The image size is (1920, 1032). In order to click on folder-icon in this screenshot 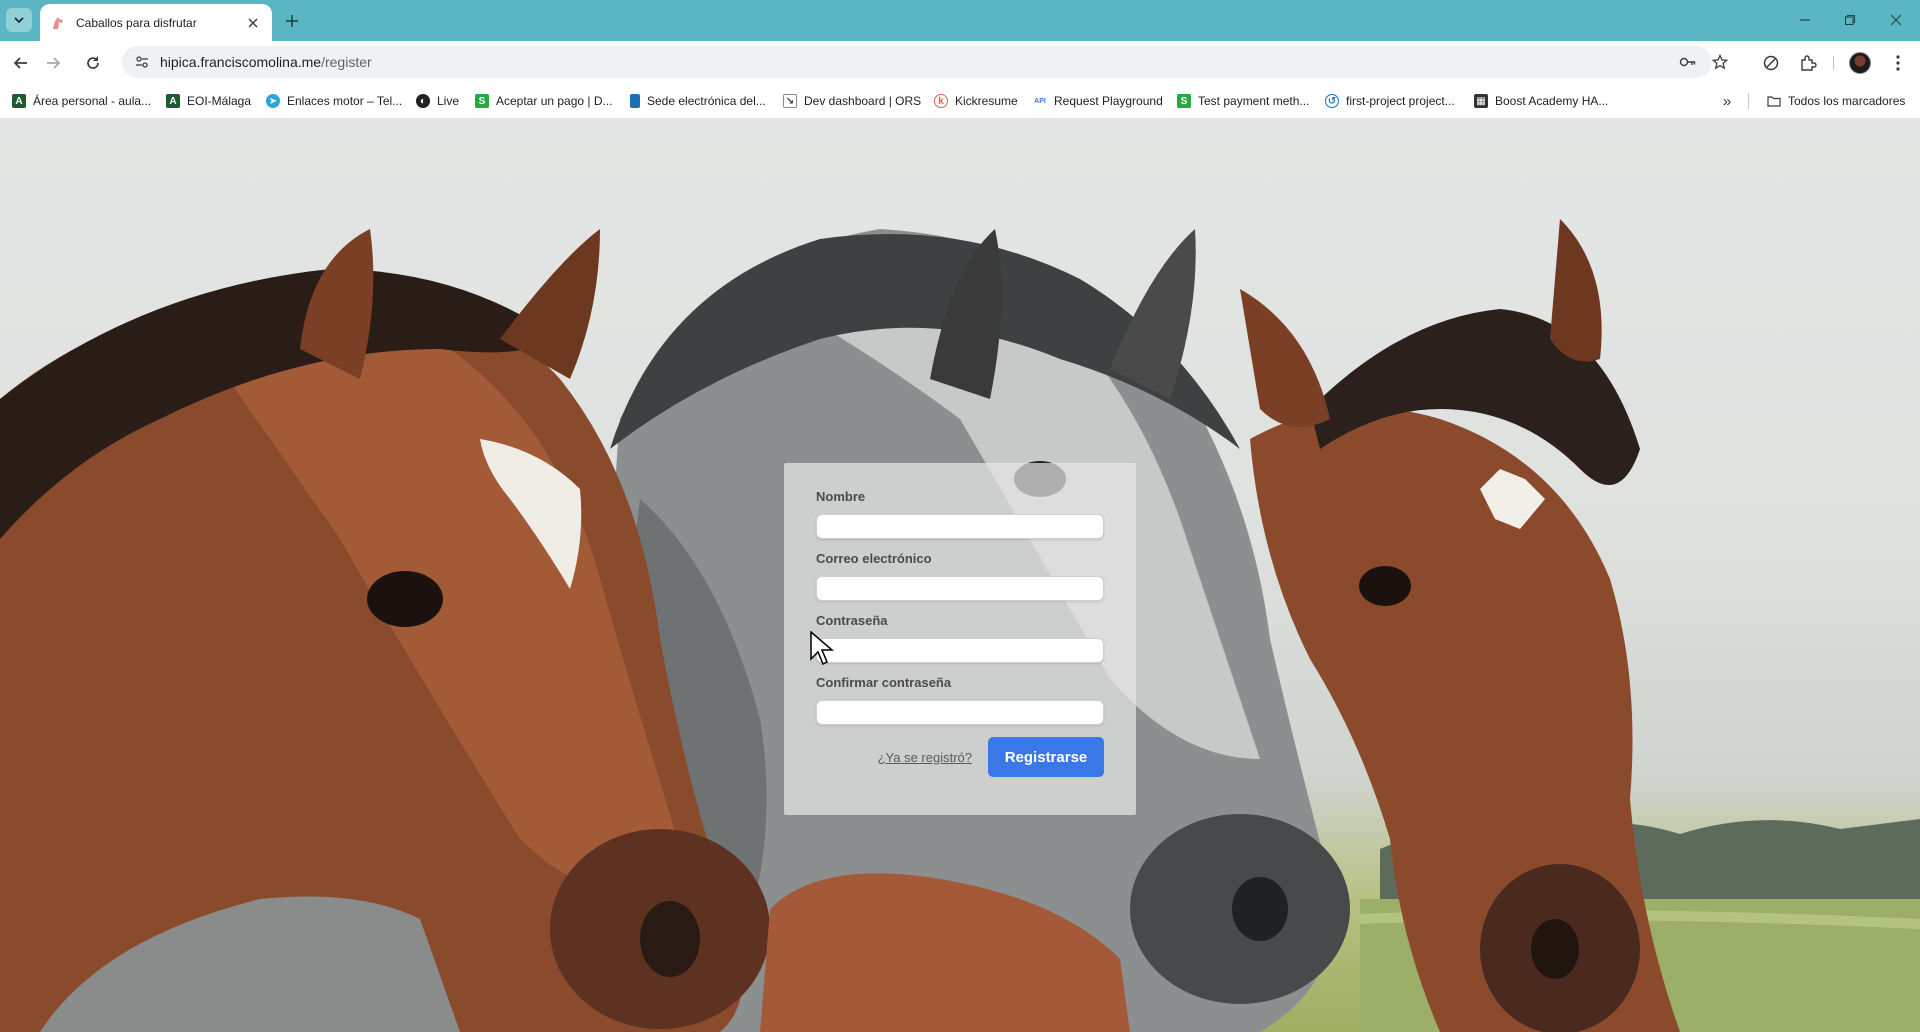, I will do `click(1774, 101)`.